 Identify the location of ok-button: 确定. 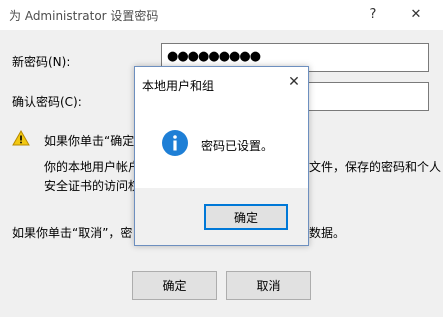
(174, 285).